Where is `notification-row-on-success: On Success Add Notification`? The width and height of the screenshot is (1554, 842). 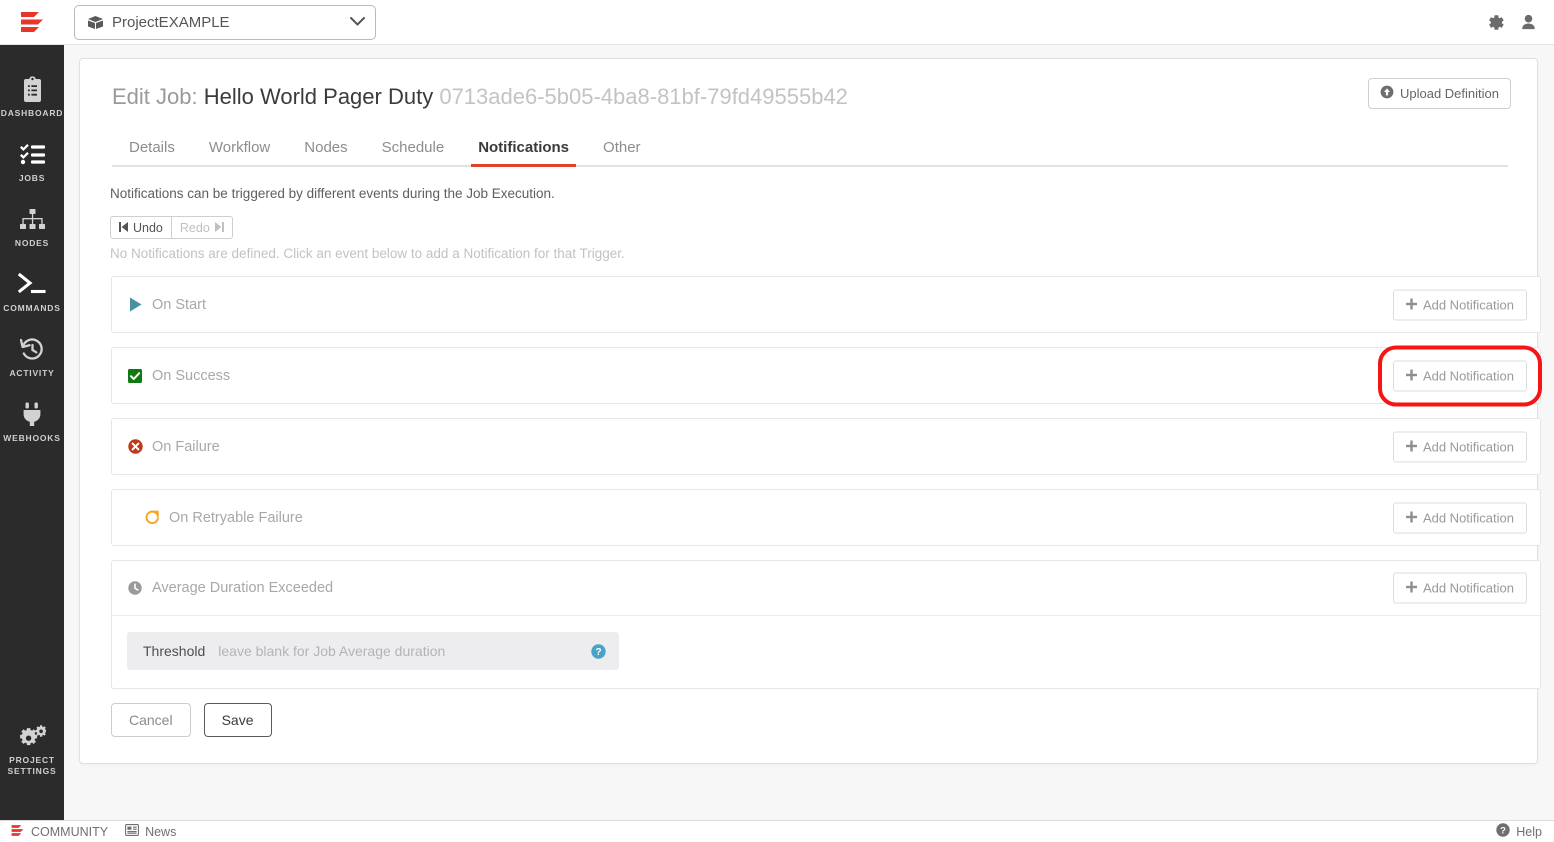
notification-row-on-success: On Success Add Notification is located at coordinates (827, 375).